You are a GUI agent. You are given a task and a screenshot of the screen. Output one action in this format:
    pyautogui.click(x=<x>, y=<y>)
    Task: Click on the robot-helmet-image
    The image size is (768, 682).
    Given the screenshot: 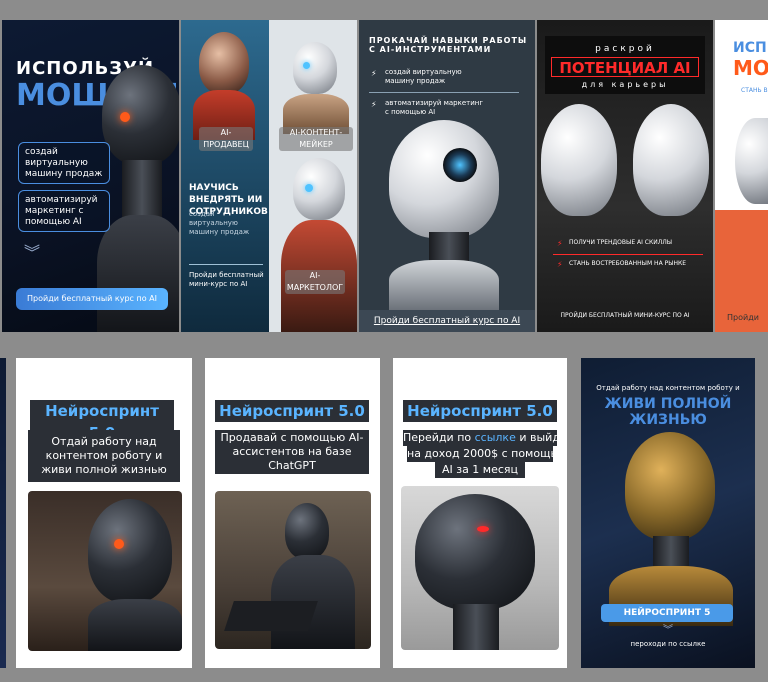 What is the action you would take?
    pyautogui.click(x=444, y=179)
    